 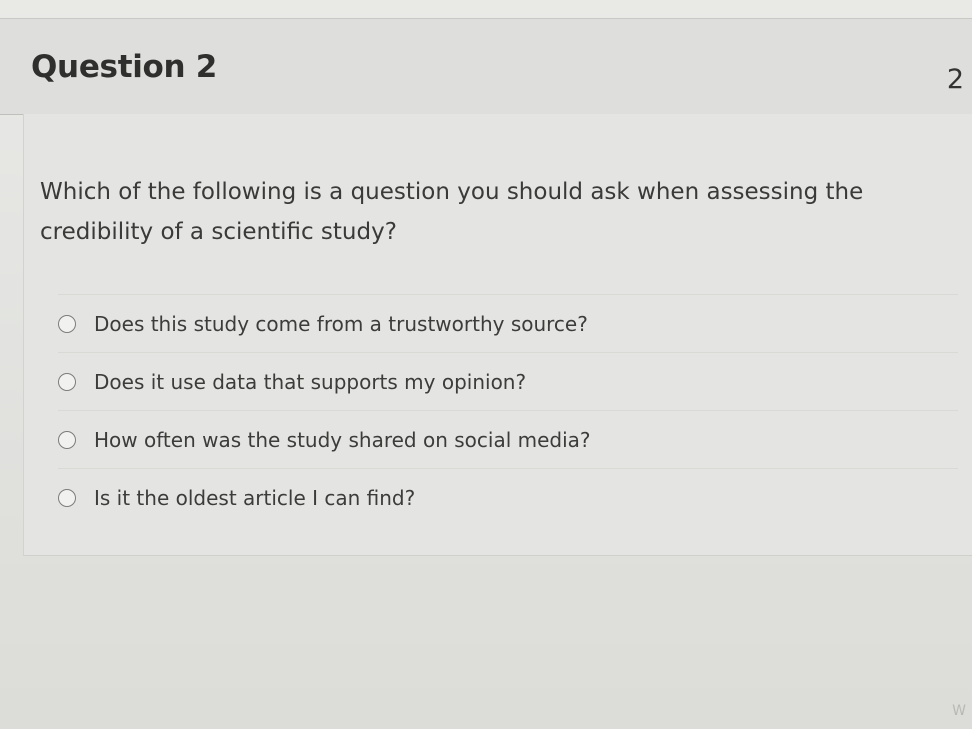 I want to click on corner-watermark: W, so click(x=959, y=711).